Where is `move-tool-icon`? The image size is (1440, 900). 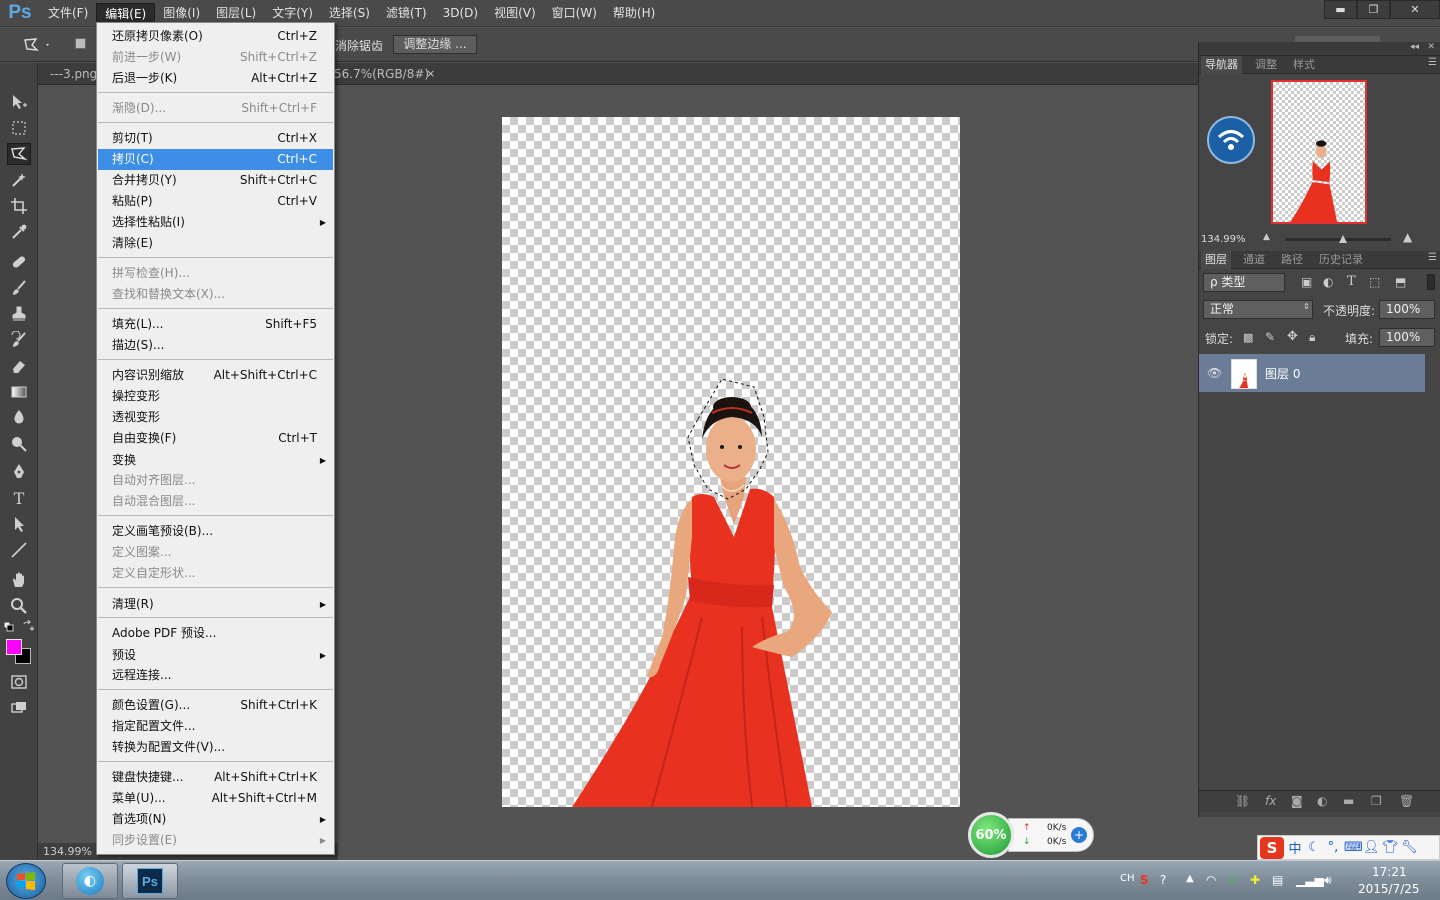
move-tool-icon is located at coordinates (19, 102).